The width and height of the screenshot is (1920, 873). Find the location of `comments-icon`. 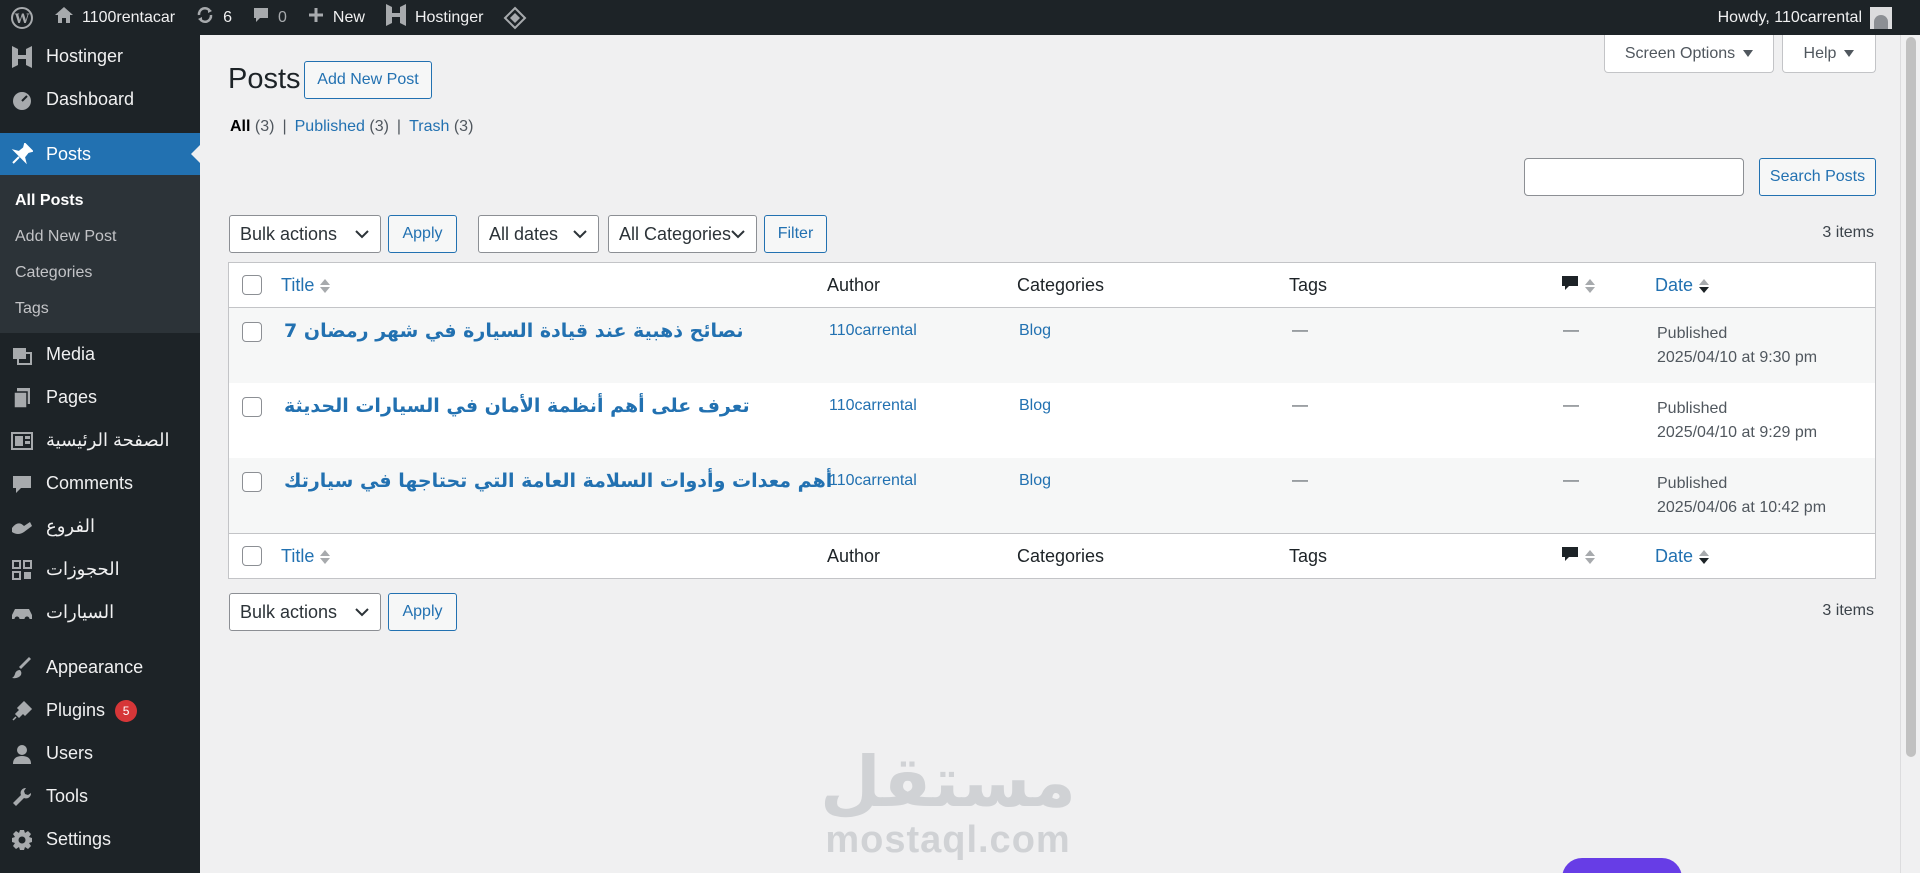

comments-icon is located at coordinates (22, 484).